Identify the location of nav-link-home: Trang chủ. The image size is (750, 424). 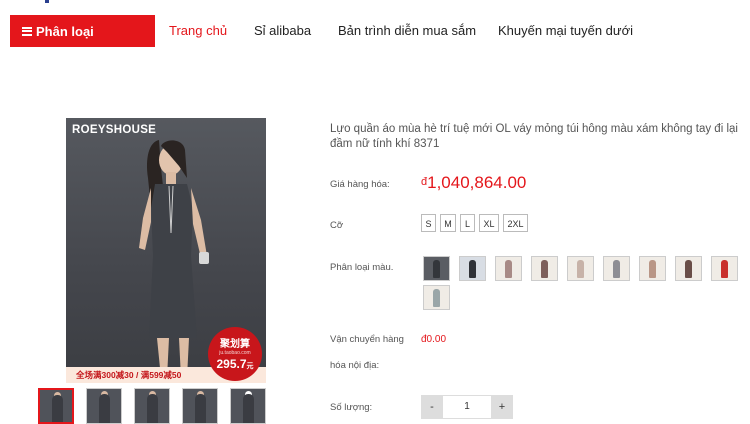
(198, 30).